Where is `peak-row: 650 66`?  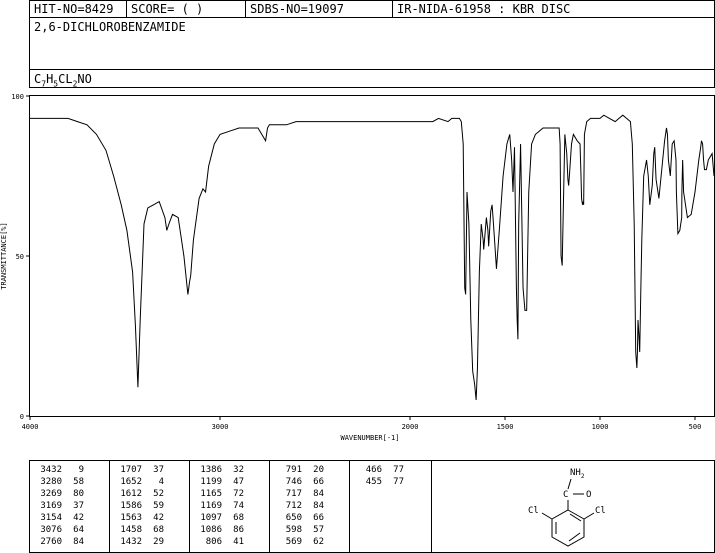 peak-row: 650 66 is located at coordinates (297, 518).